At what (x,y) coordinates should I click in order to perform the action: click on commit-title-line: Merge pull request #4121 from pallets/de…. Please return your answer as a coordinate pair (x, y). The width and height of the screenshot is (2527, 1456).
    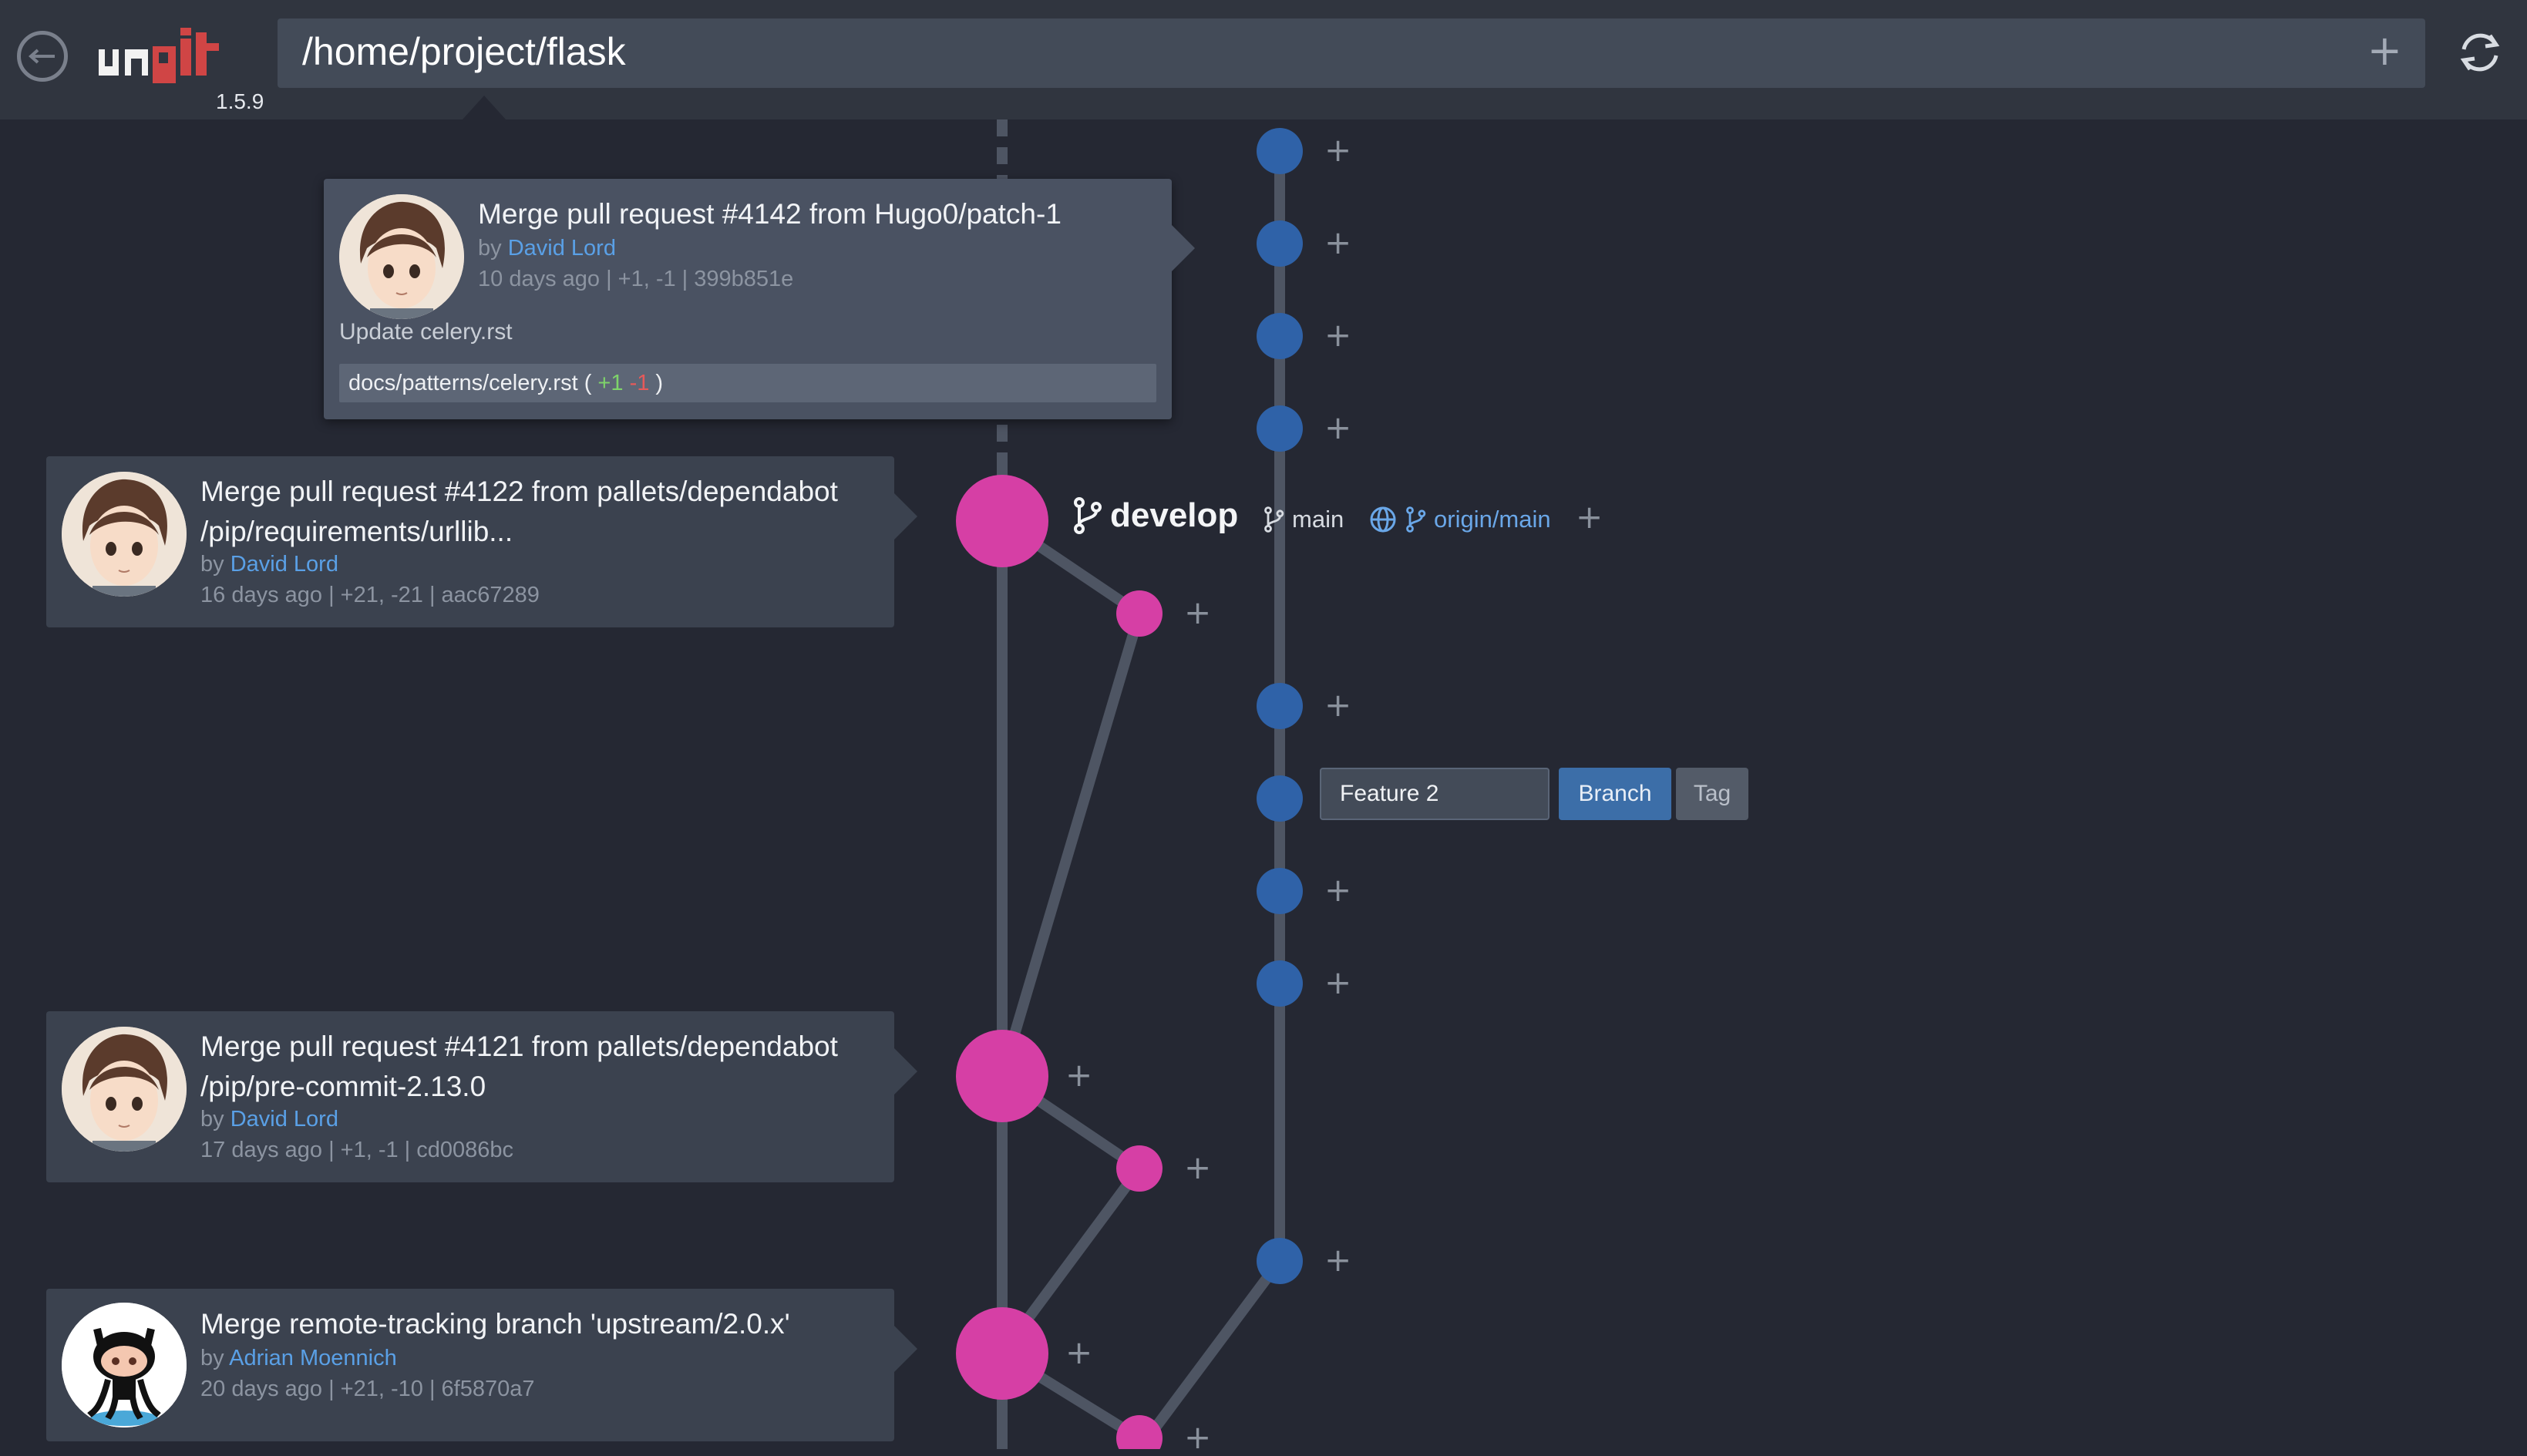
    Looking at the image, I should click on (519, 1046).